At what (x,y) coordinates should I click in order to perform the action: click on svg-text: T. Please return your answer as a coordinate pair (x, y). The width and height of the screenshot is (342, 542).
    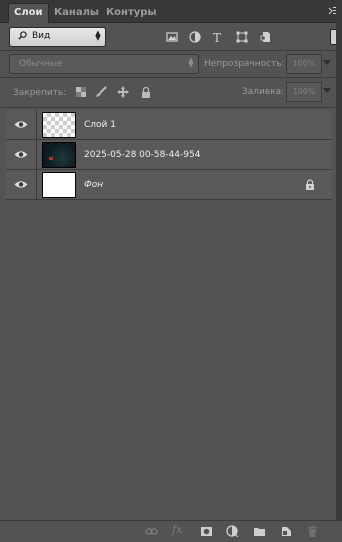
    Looking at the image, I should click on (217, 37).